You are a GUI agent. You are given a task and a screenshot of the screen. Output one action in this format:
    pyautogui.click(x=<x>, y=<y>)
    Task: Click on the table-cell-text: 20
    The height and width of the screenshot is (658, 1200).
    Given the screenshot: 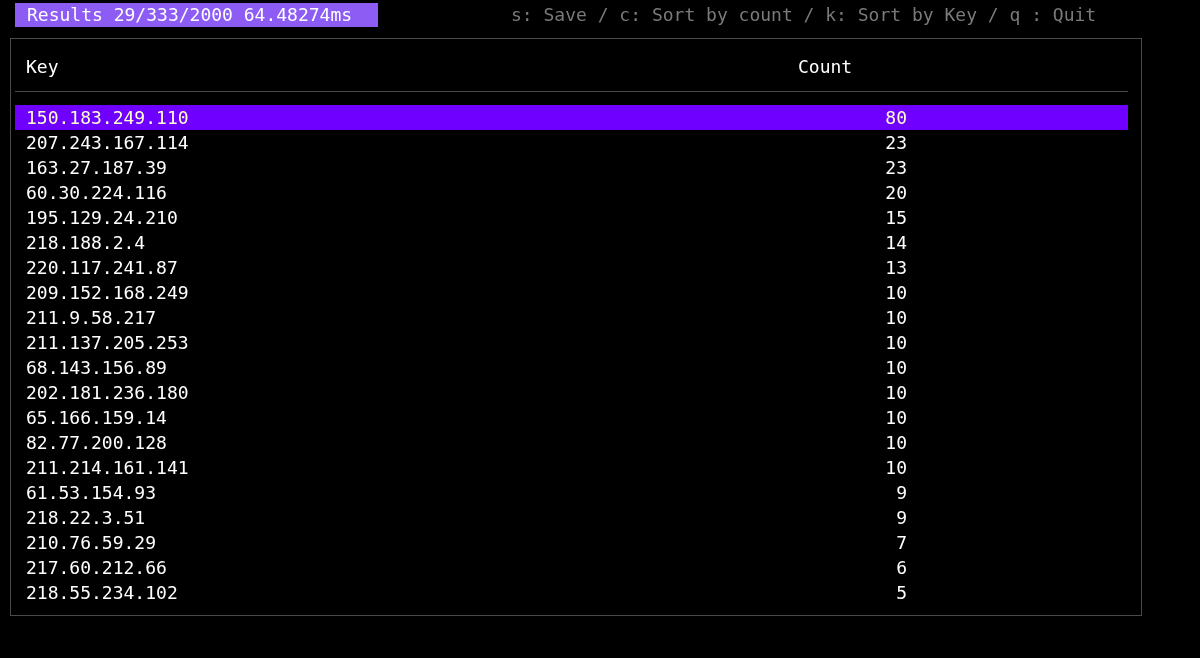 What is the action you would take?
    pyautogui.click(x=895, y=192)
    